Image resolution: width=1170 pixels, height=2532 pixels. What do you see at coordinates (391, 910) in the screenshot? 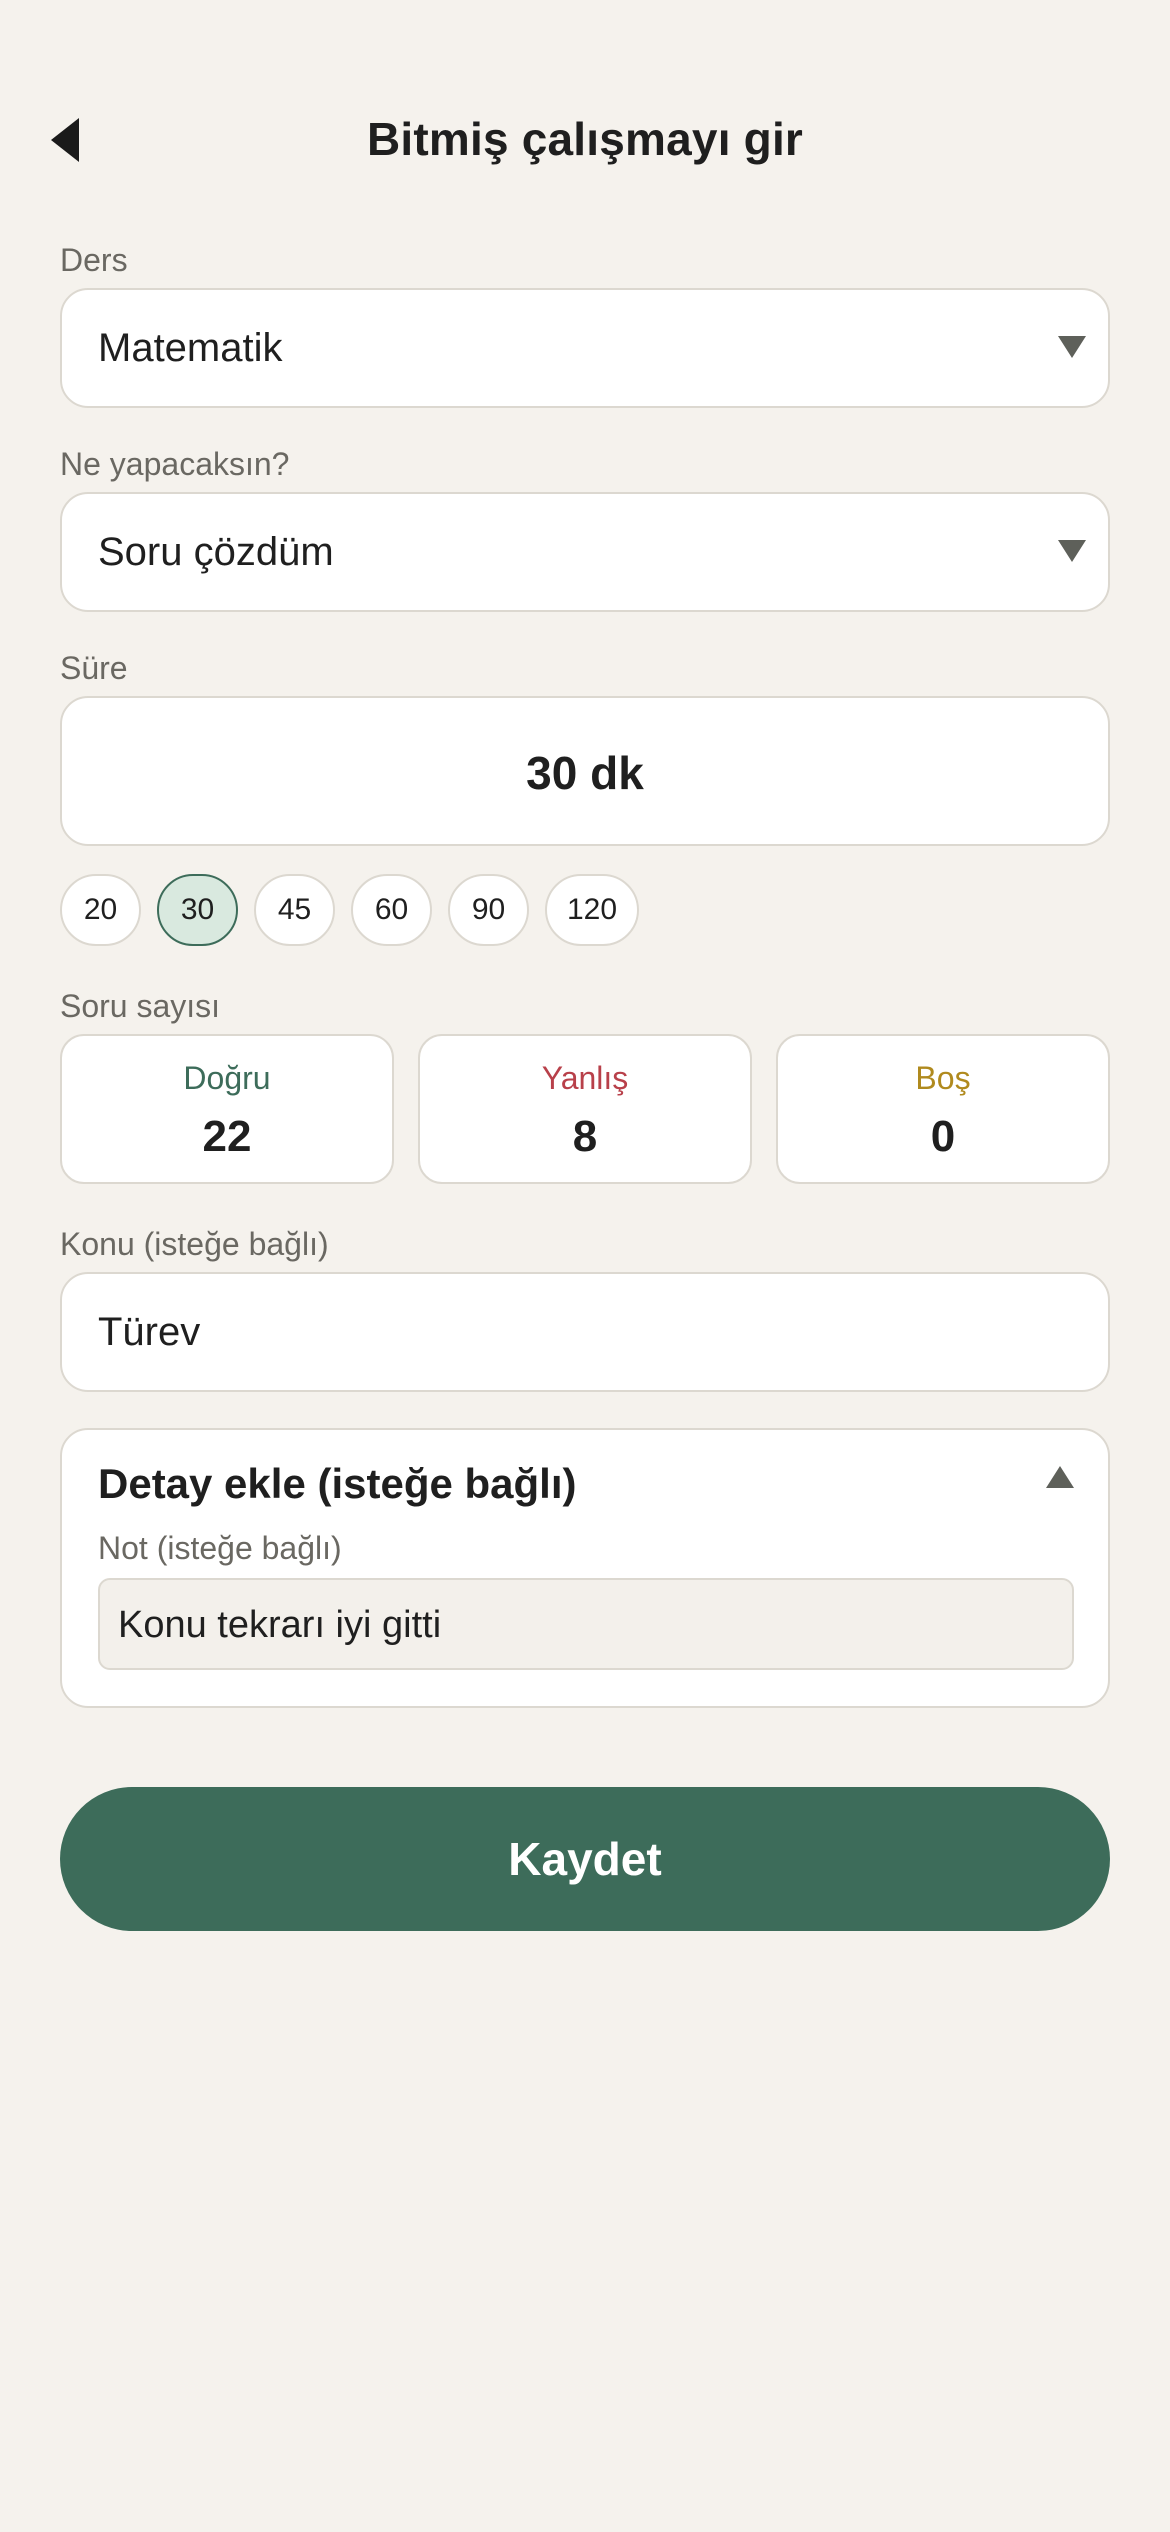
I see `duration-chip-60: 60` at bounding box center [391, 910].